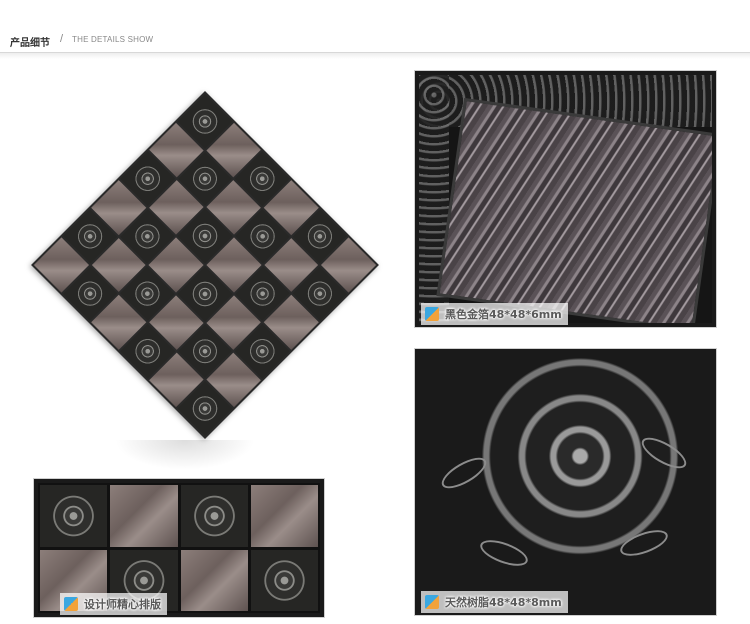 This screenshot has height=624, width=750. I want to click on section-title-cn: 产品细节, so click(30, 43).